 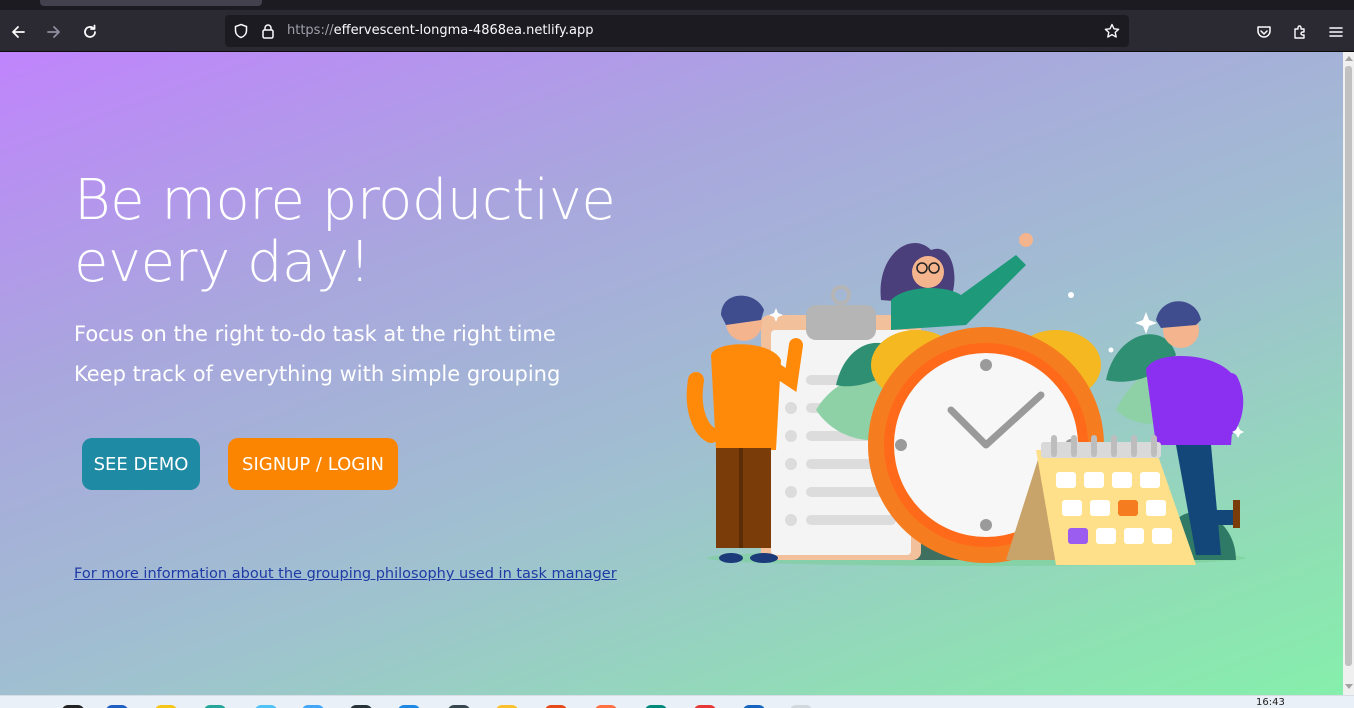 I want to click on scroll-up-arrow-icon, so click(x=1349, y=58).